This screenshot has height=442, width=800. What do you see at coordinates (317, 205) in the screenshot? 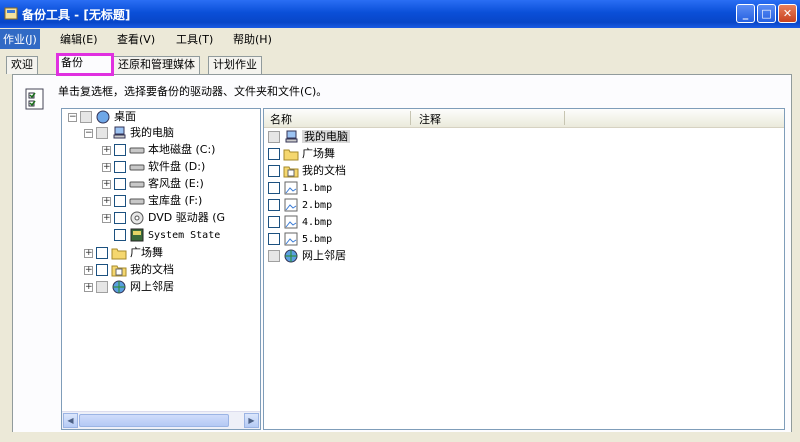
I see `list-item-label: 2.bmp` at bounding box center [317, 205].